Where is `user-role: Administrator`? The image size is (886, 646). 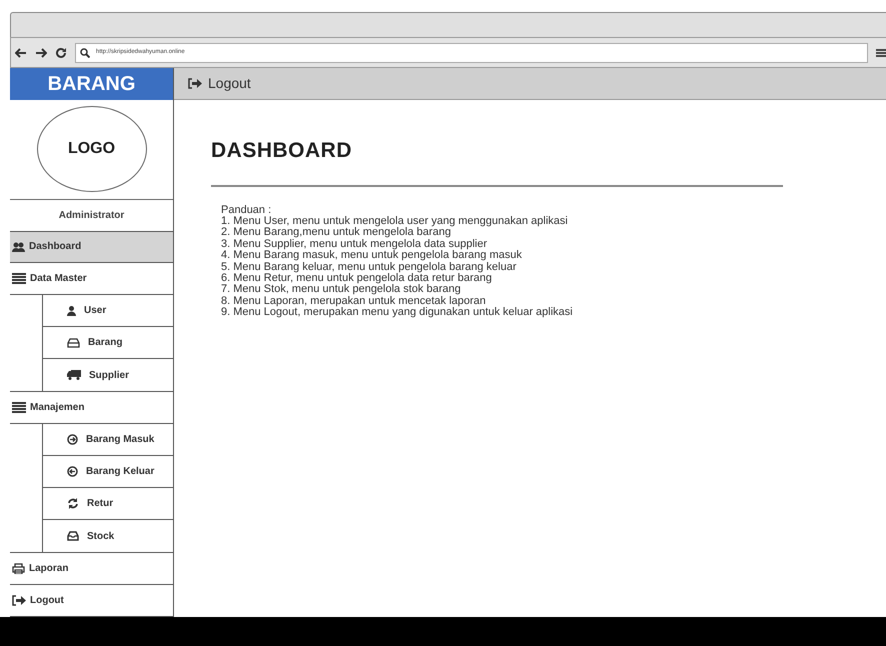 user-role: Administrator is located at coordinates (91, 215).